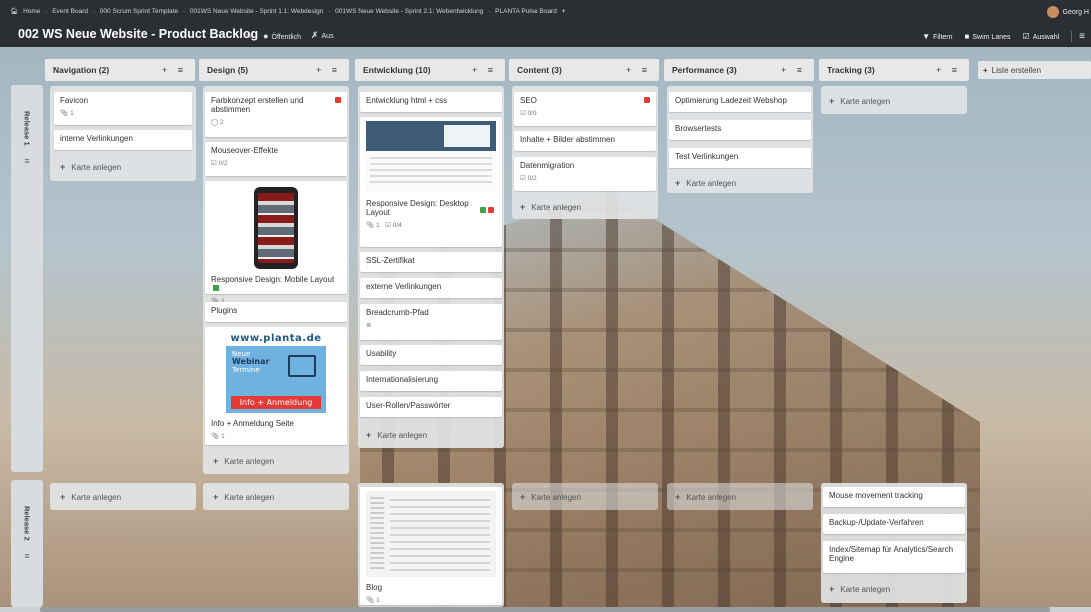 The image size is (1091, 612). I want to click on avatar, so click(1052, 12).